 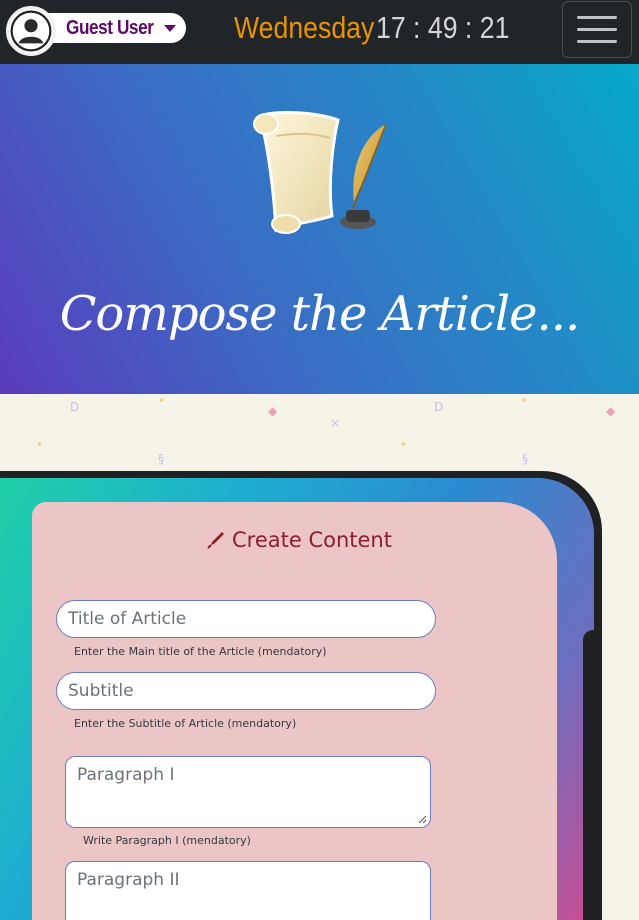 I want to click on paragraph-1-textarea: Paragraph I, so click(x=248, y=792).